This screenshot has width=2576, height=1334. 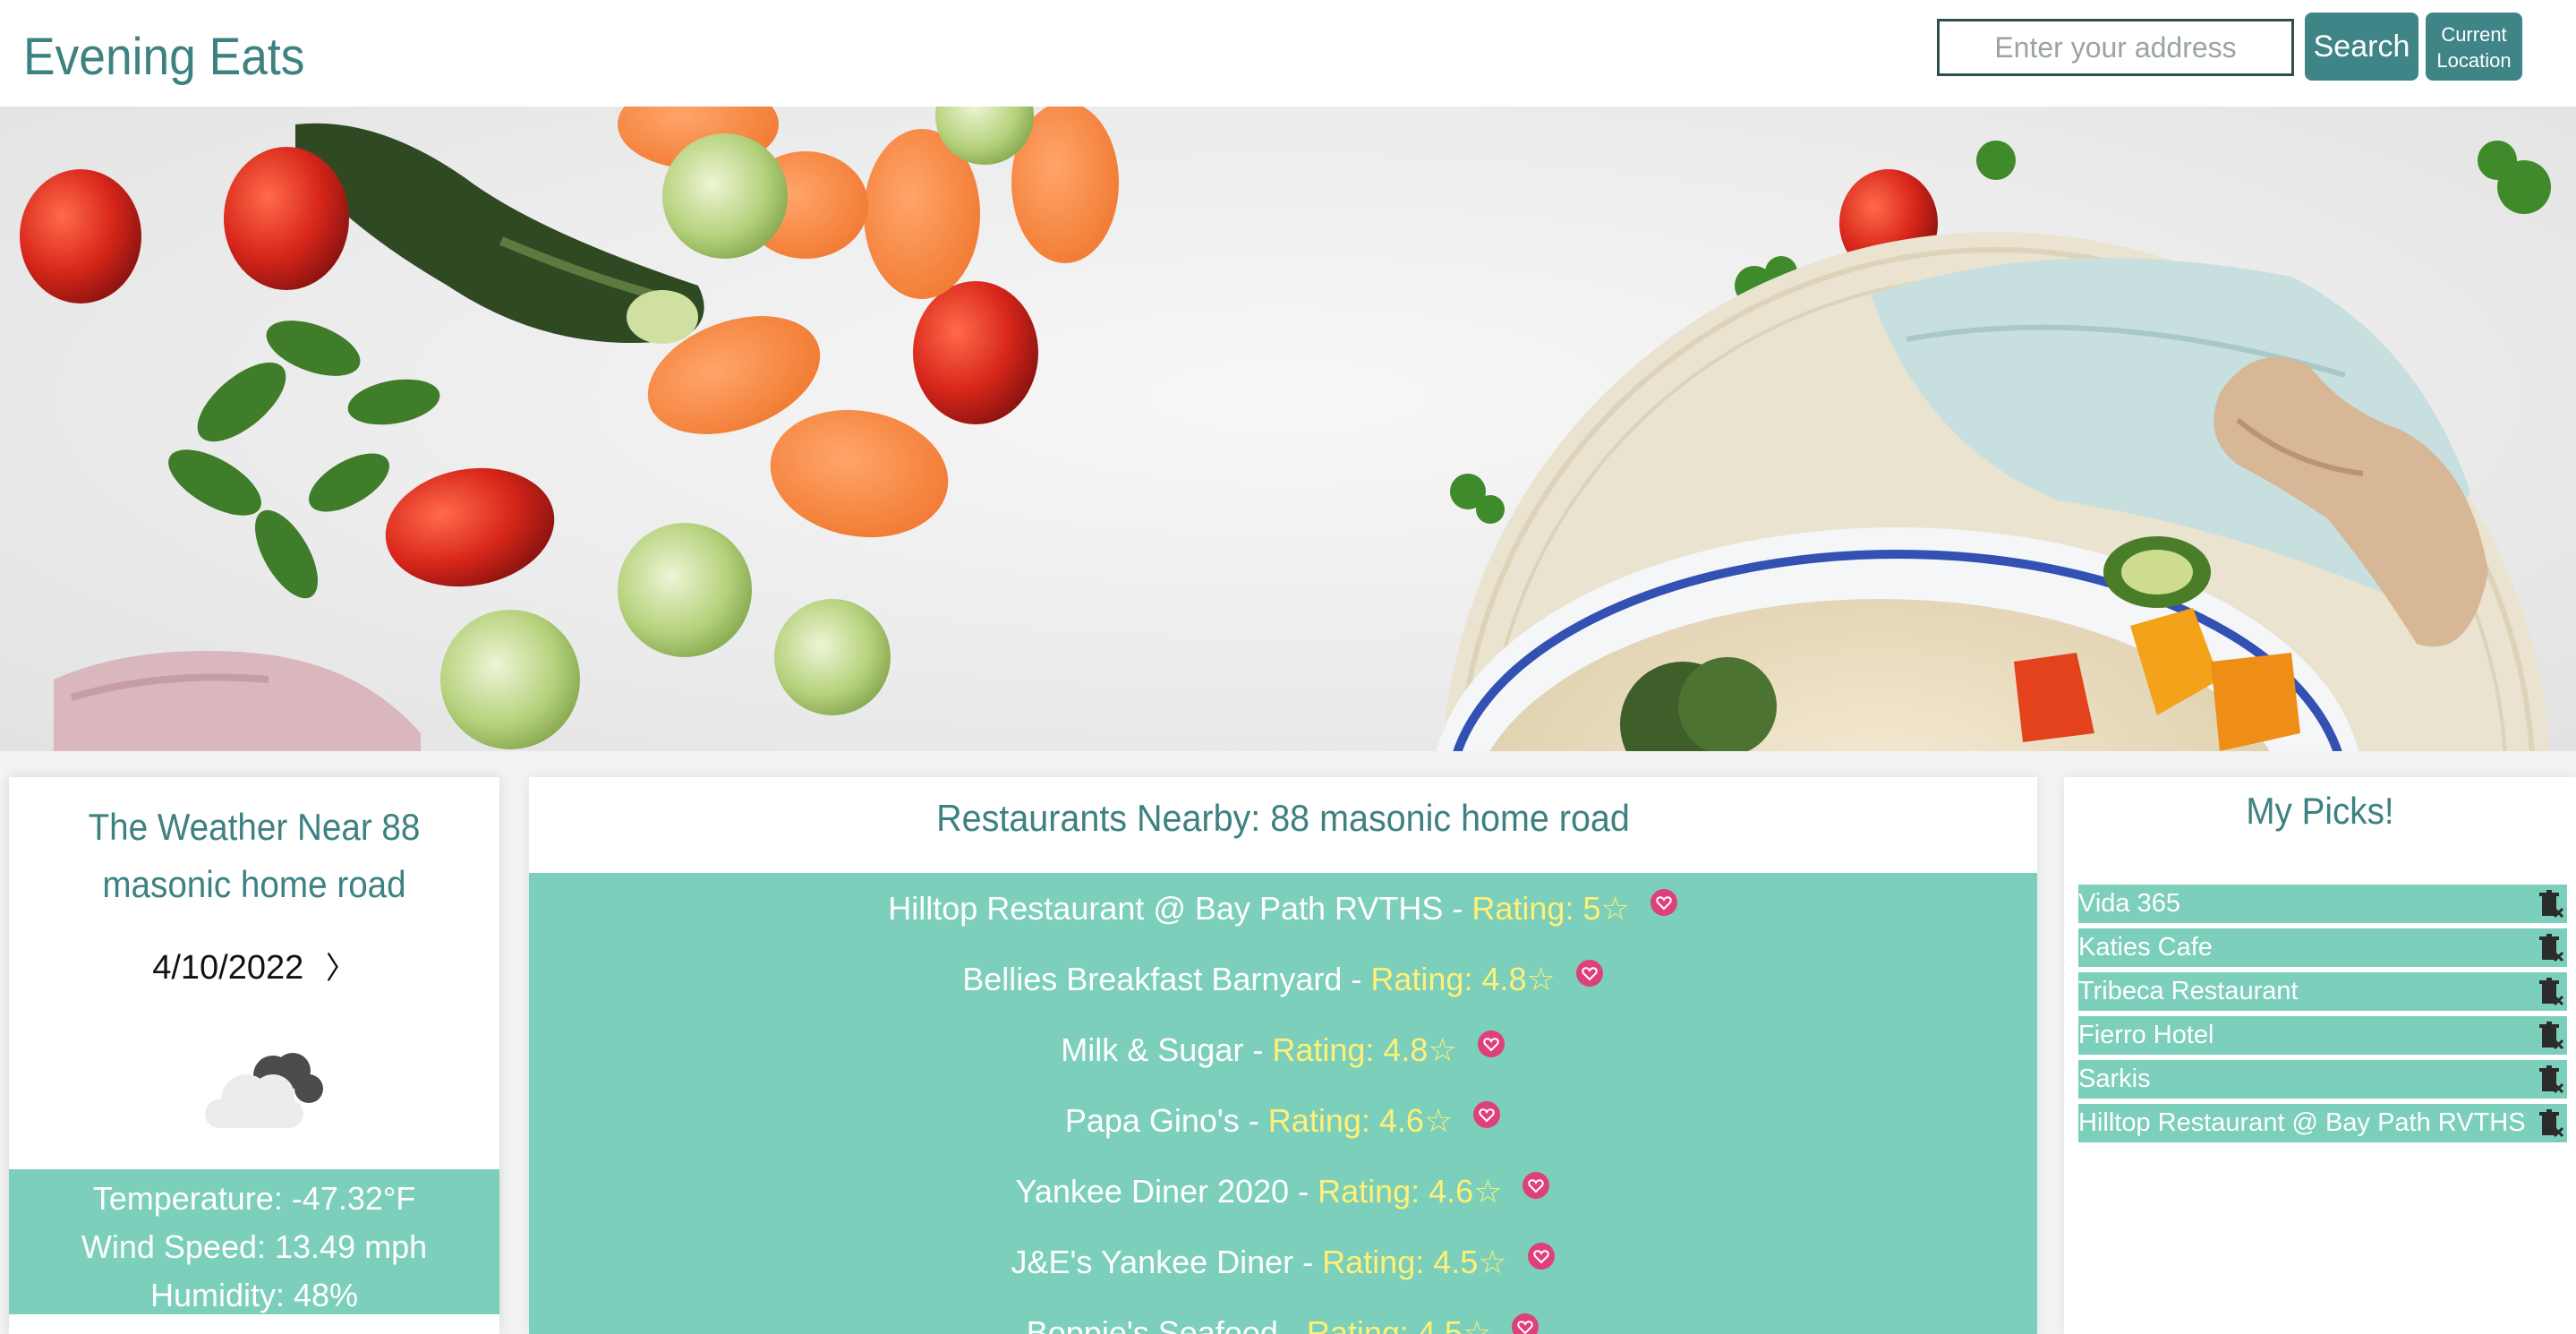 I want to click on humidity-text: Humidity: 48%, so click(x=254, y=1295).